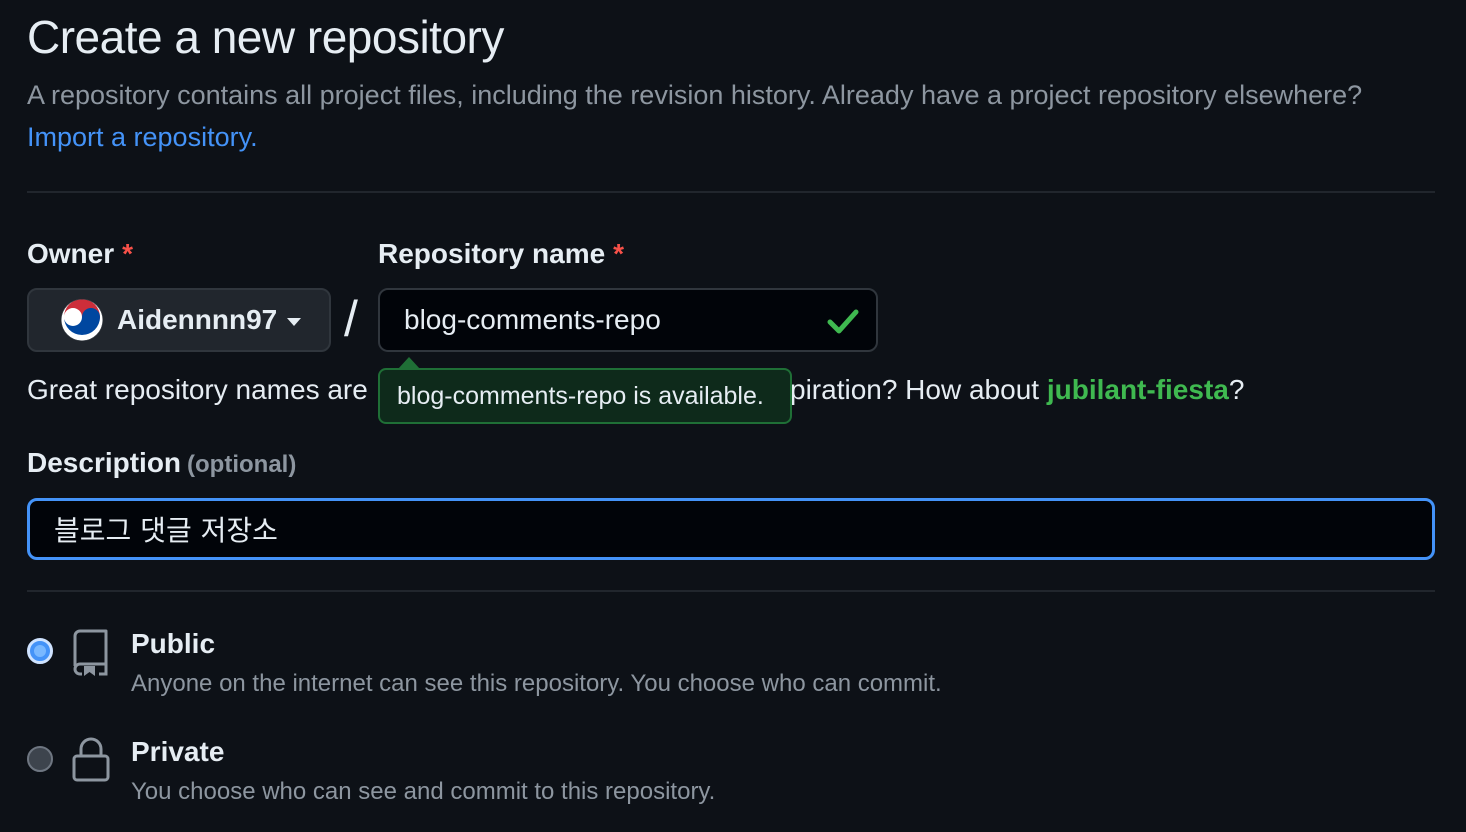 The width and height of the screenshot is (1466, 832). I want to click on name-hint-suffix: piration? How about jubilant-fiesta?, so click(1017, 390).